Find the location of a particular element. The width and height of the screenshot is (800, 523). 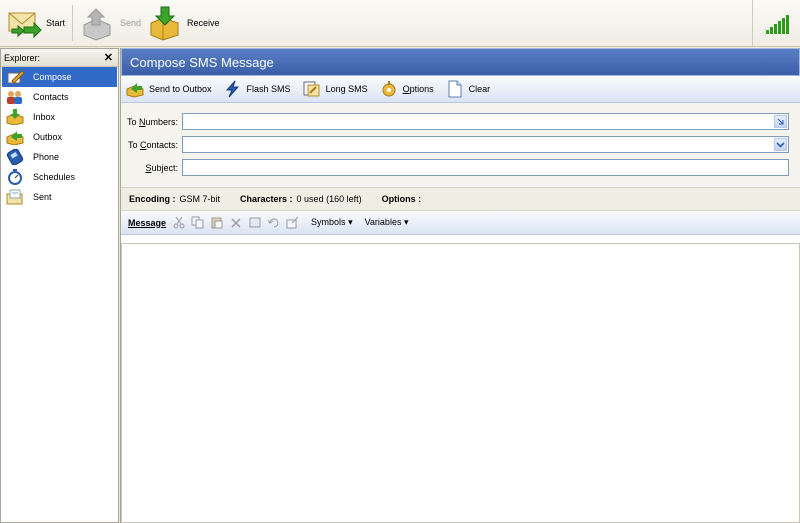

explorer-header: Explorer: ✕ is located at coordinates (59, 58).